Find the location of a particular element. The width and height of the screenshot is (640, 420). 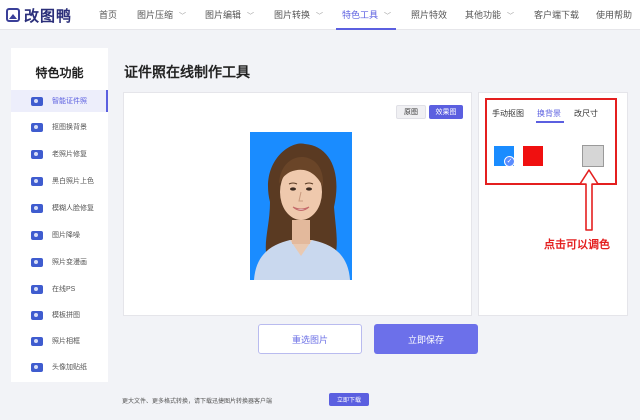

denoise-icon is located at coordinates (37, 235).